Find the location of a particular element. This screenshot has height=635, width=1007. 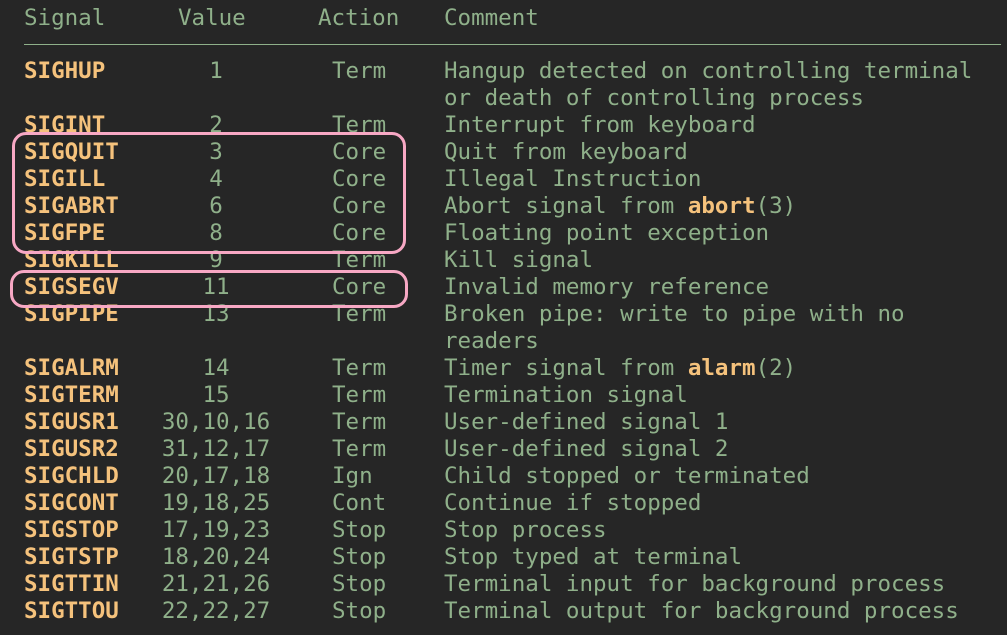

signal-value: 31,12,17 is located at coordinates (216, 449).